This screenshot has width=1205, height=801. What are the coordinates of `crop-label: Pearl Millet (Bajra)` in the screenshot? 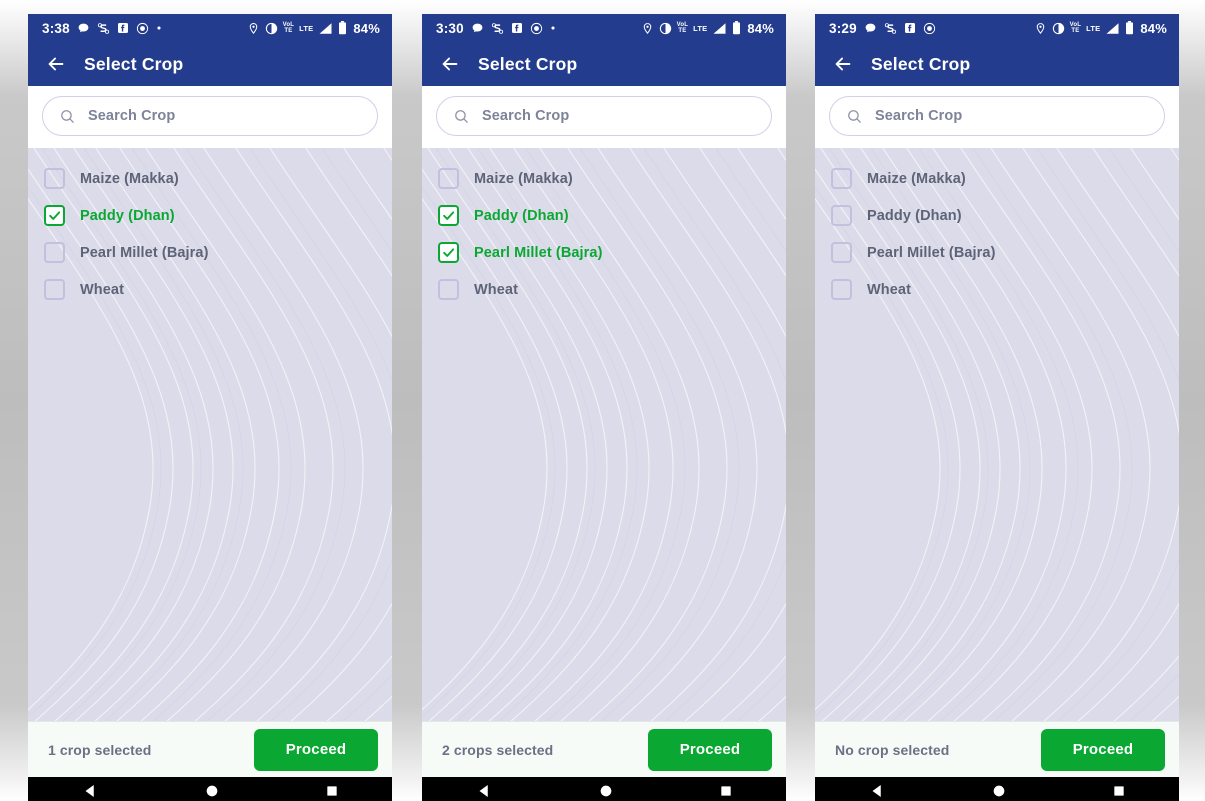 It's located at (931, 252).